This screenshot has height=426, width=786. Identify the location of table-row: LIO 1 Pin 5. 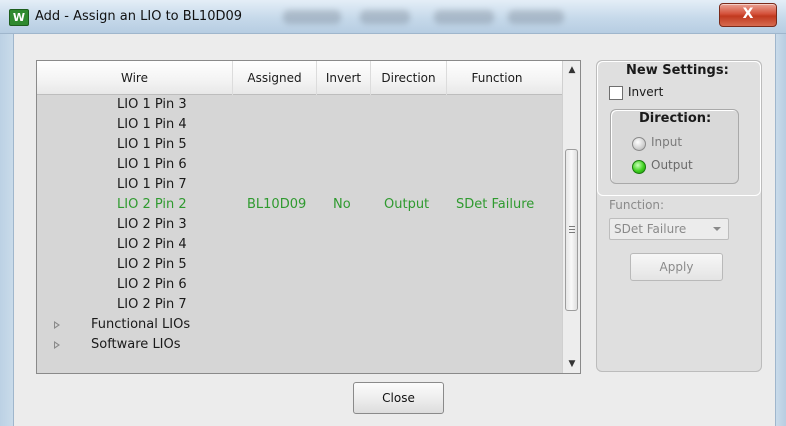
(299, 145).